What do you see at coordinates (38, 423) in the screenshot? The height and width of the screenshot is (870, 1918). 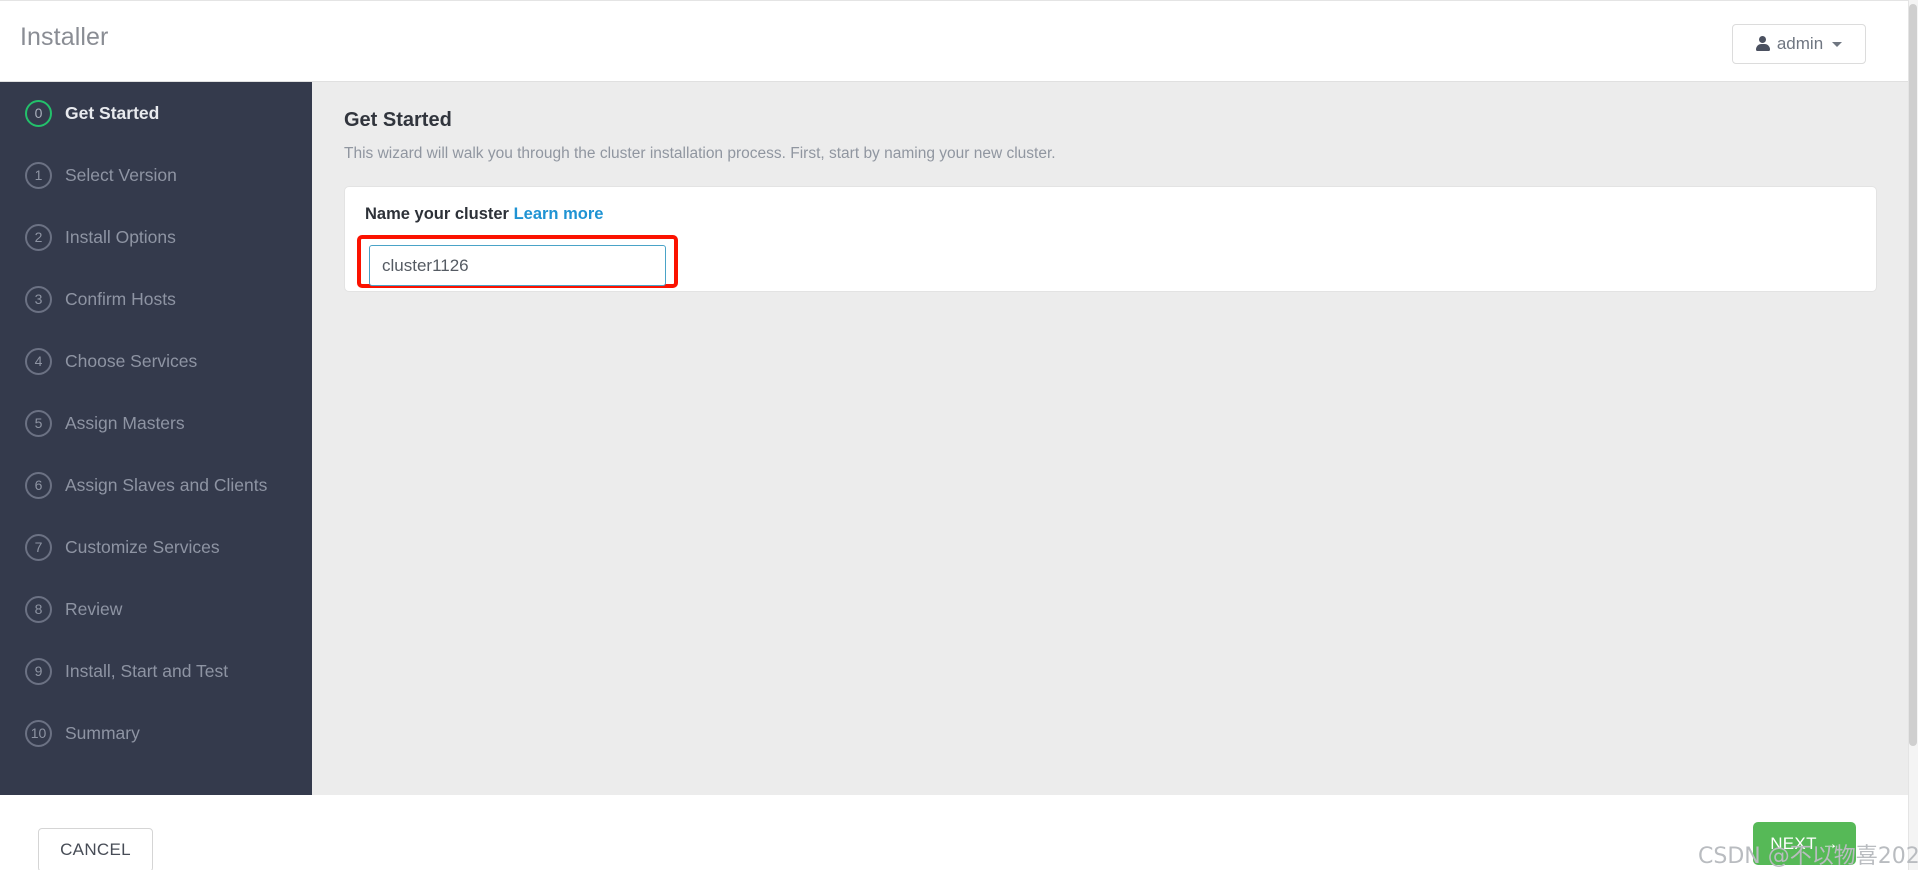 I see `step-number-badge: 5` at bounding box center [38, 423].